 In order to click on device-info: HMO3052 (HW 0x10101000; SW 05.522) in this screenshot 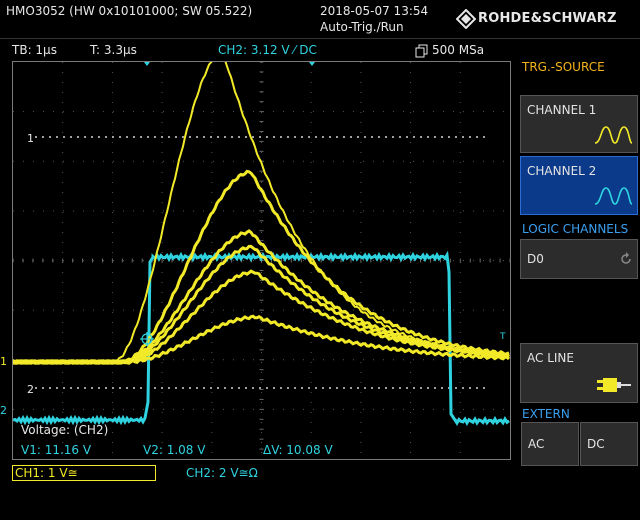, I will do `click(129, 11)`.